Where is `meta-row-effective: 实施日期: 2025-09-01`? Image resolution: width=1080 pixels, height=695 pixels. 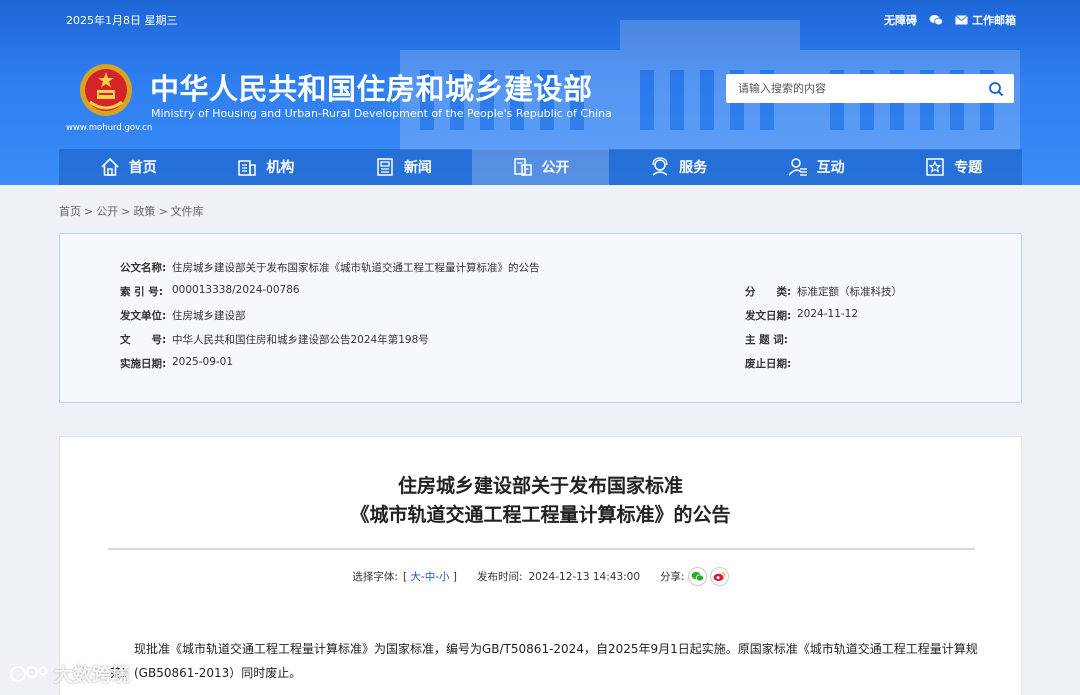 meta-row-effective: 实施日期: 2025-09-01 is located at coordinates (176, 363).